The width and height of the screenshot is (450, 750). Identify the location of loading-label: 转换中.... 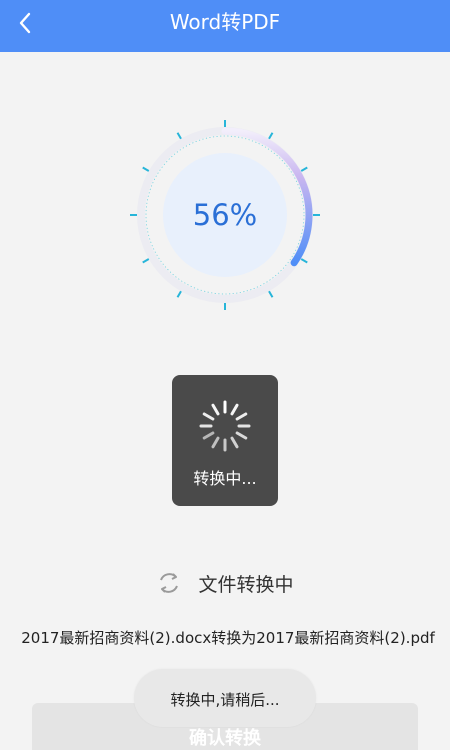
(225, 478).